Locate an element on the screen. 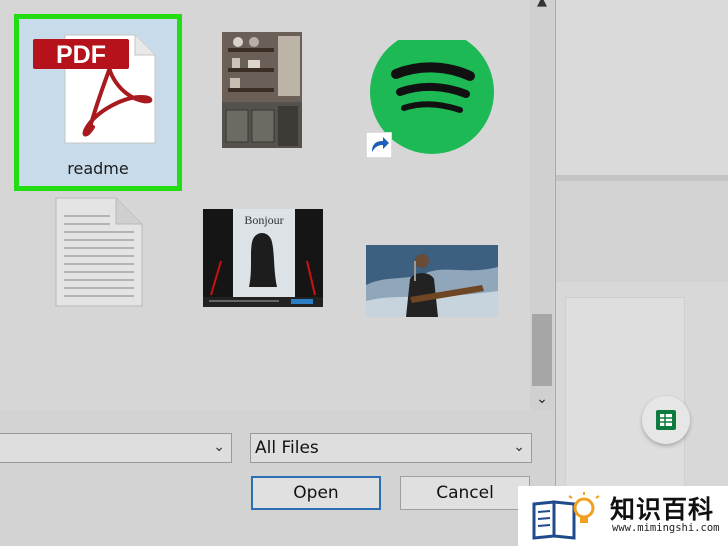  file-item-text-document is located at coordinates (99, 252).